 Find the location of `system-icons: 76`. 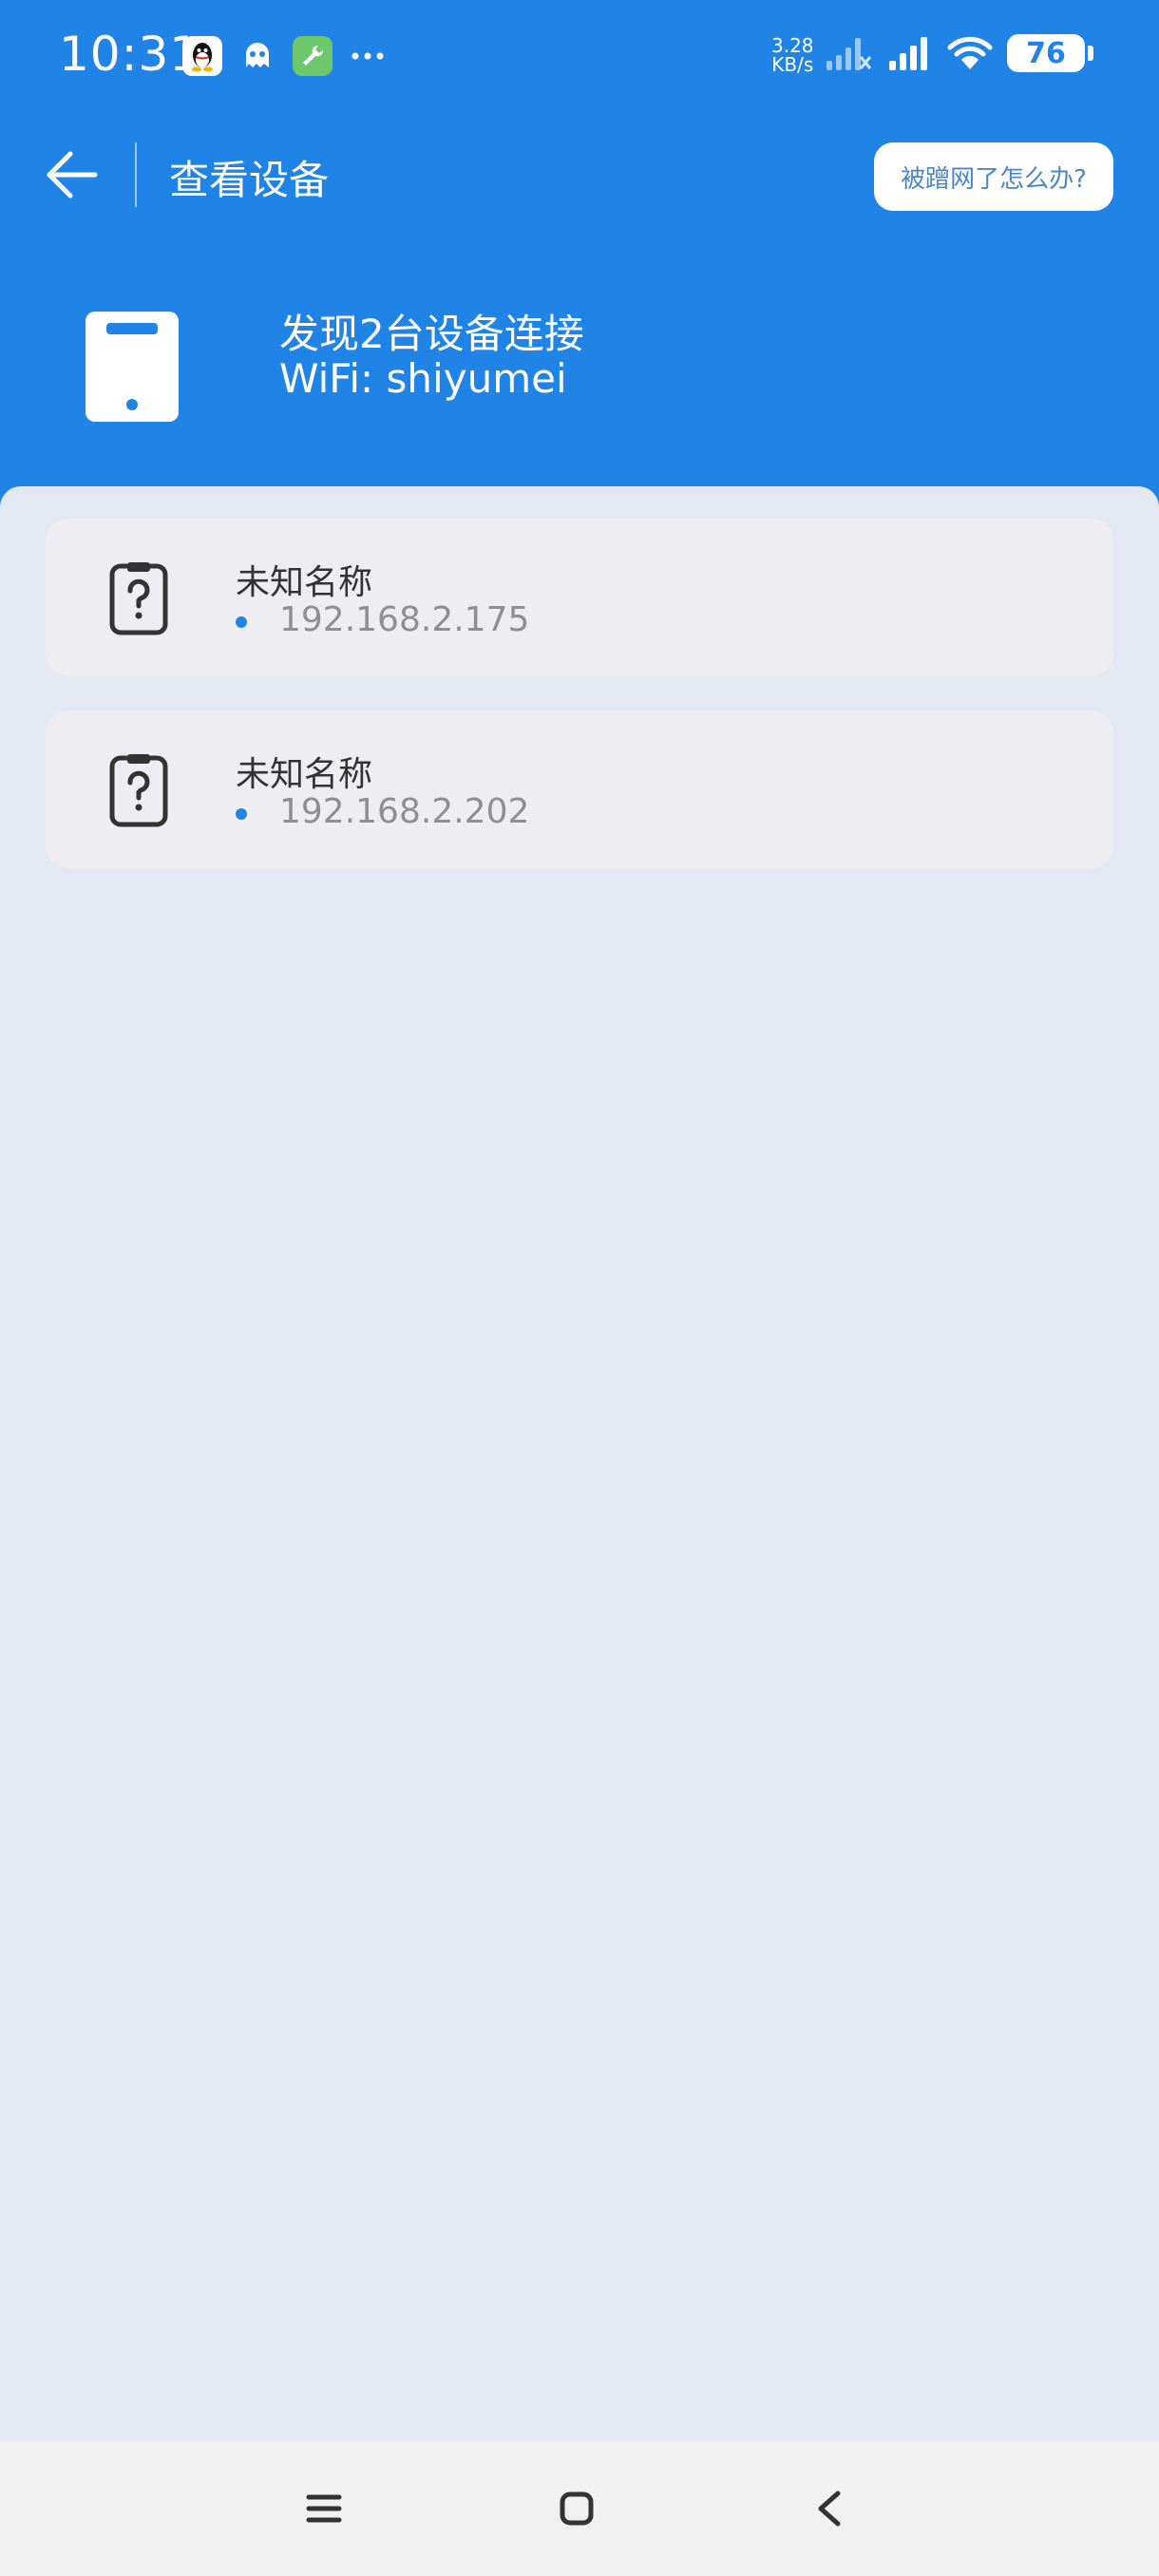

system-icons: 76 is located at coordinates (959, 53).